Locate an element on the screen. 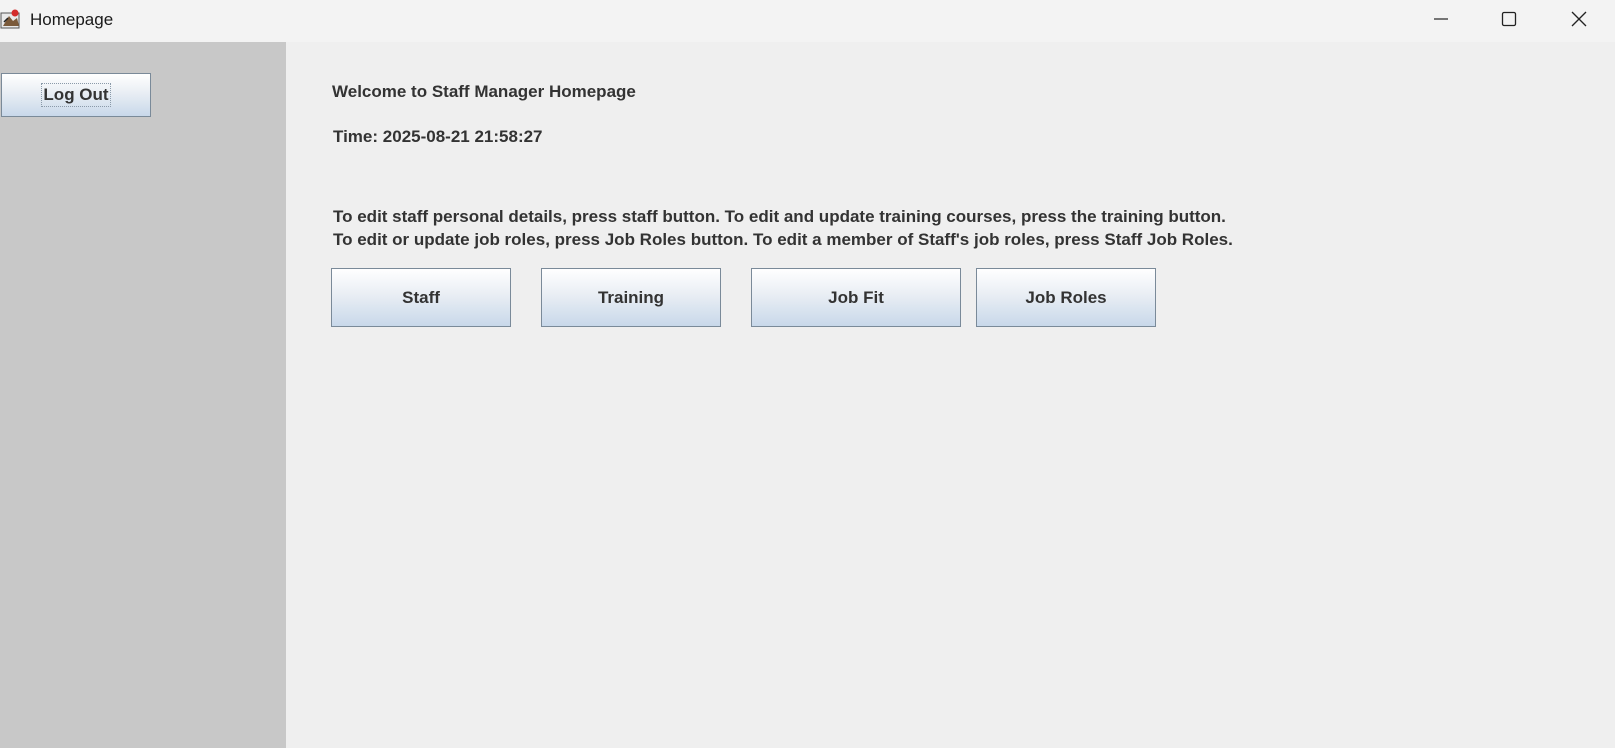 This screenshot has width=1615, height=748. close-icon is located at coordinates (1579, 21).